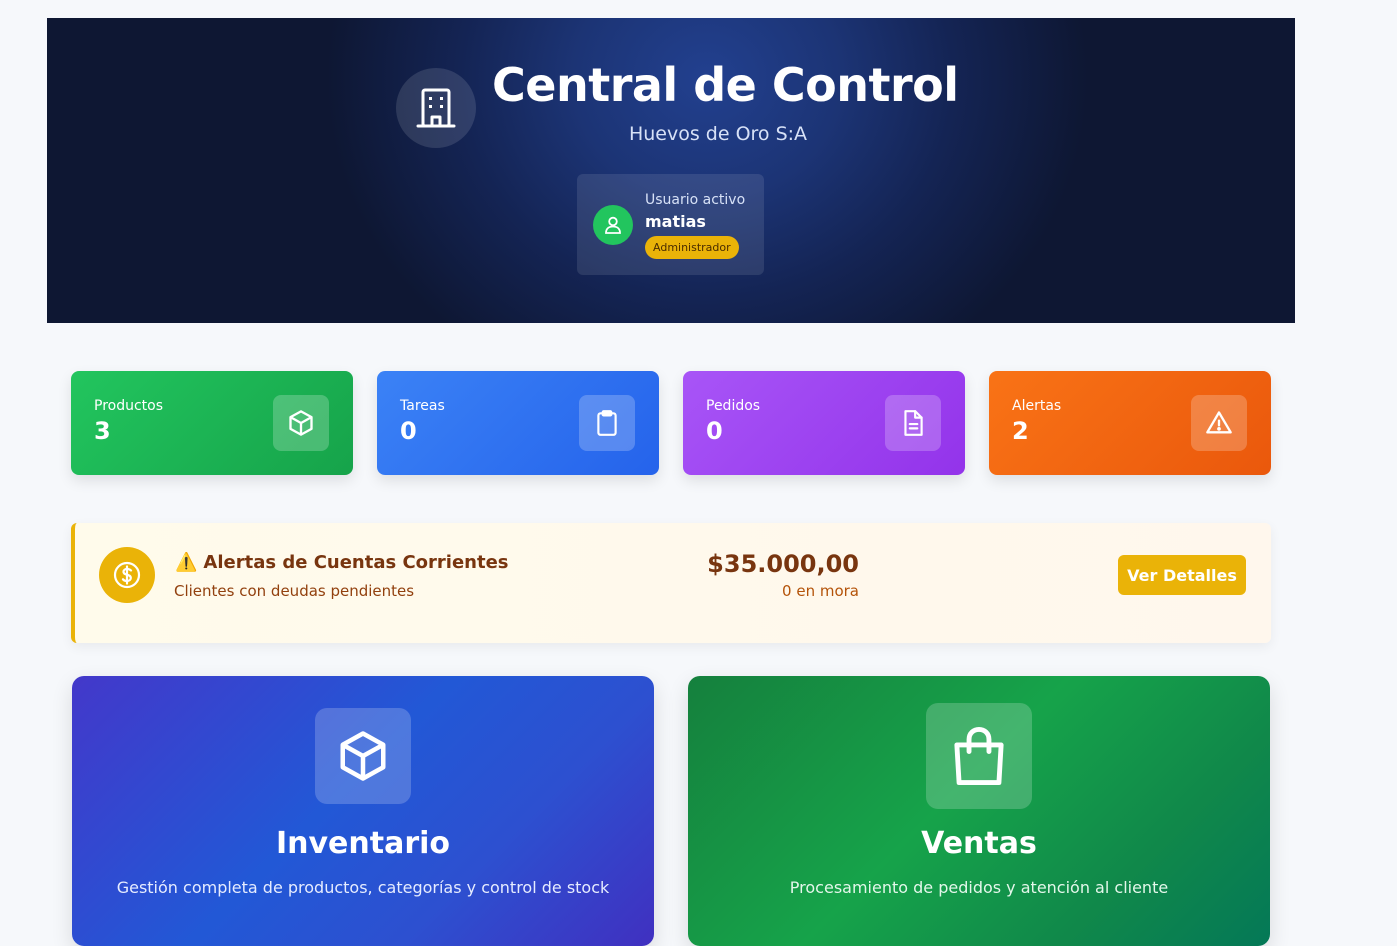  Describe the element at coordinates (356, 562) in the screenshot. I see `alert-title-text: Alertas de Cuentas Corrientes` at that location.